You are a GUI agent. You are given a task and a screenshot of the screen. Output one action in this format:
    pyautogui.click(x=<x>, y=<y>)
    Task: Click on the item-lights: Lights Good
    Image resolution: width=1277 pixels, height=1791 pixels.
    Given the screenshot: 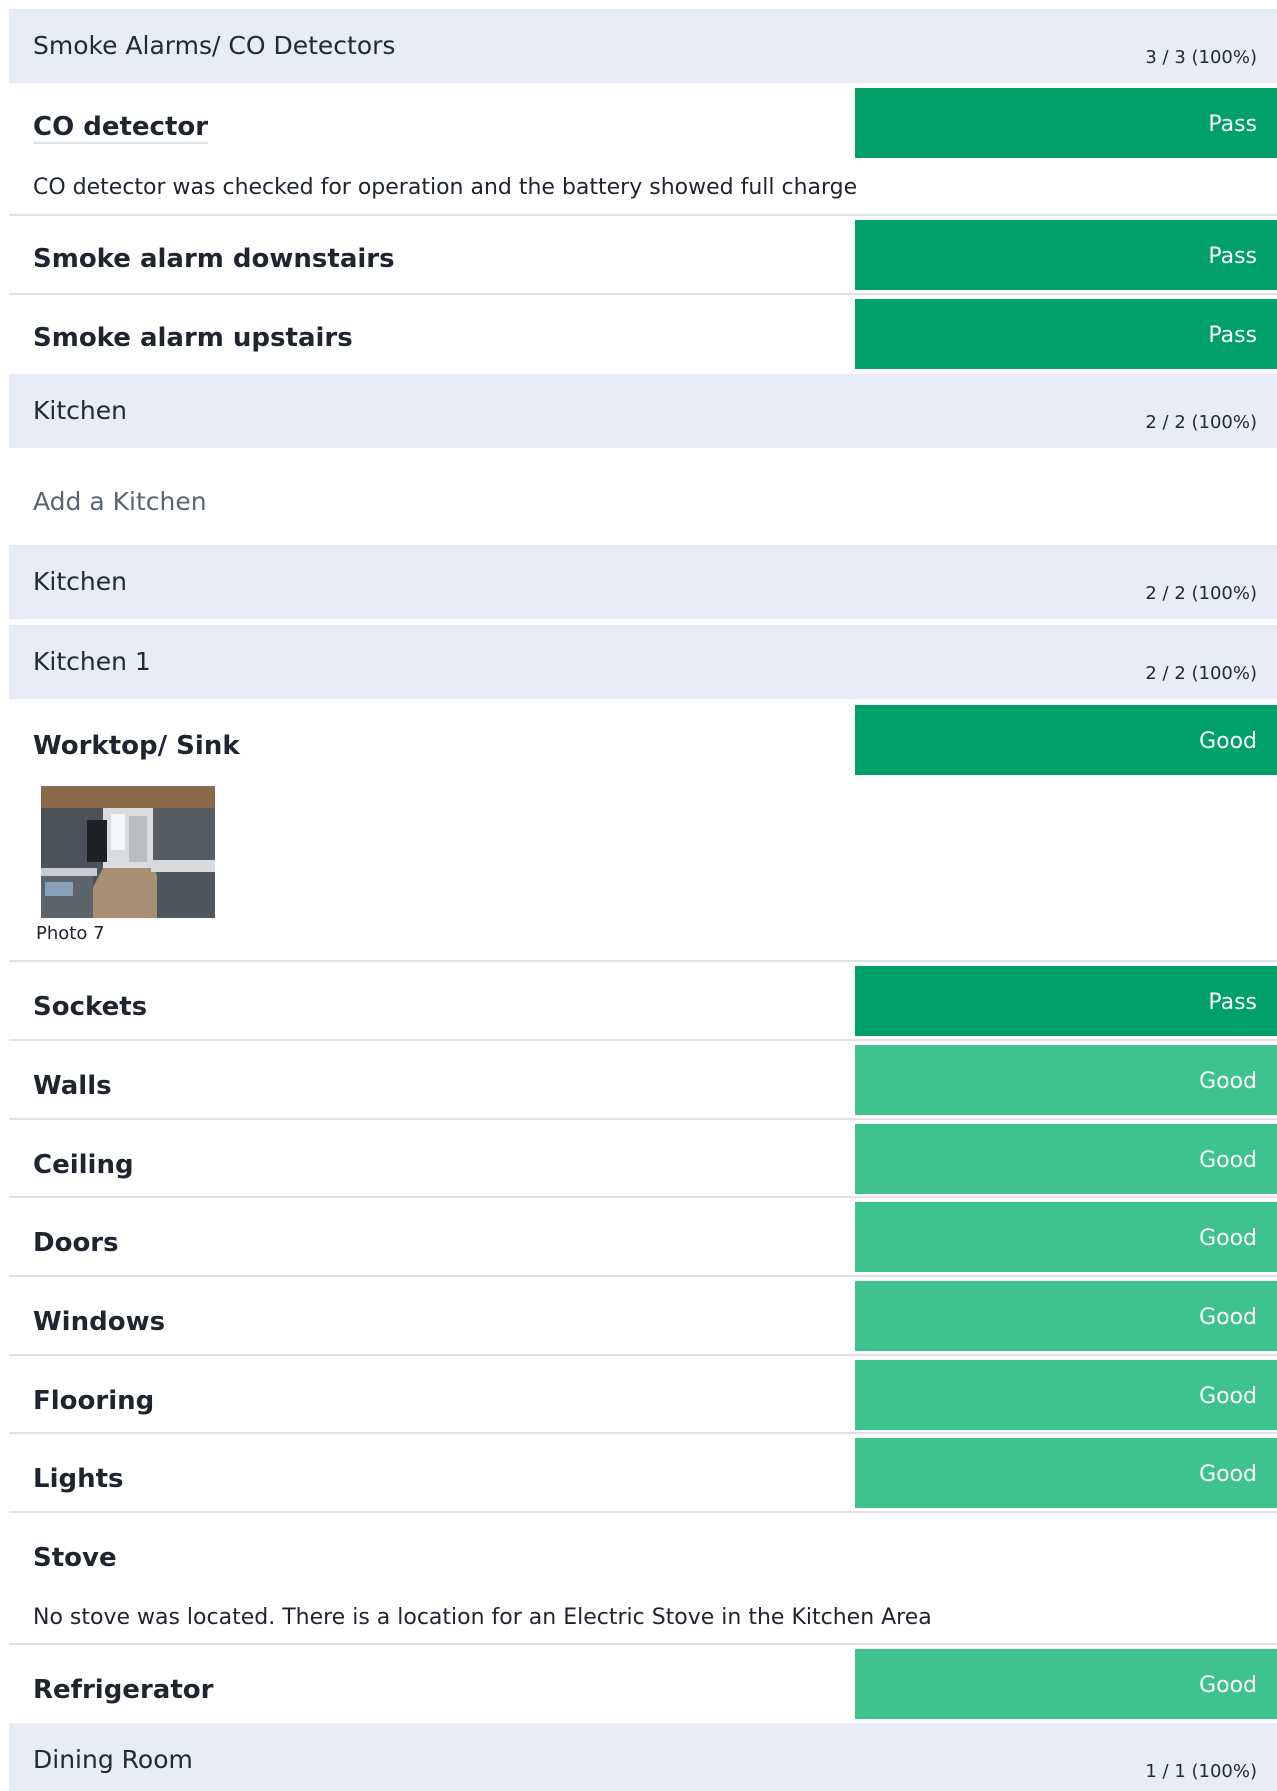 What is the action you would take?
    pyautogui.click(x=643, y=1473)
    